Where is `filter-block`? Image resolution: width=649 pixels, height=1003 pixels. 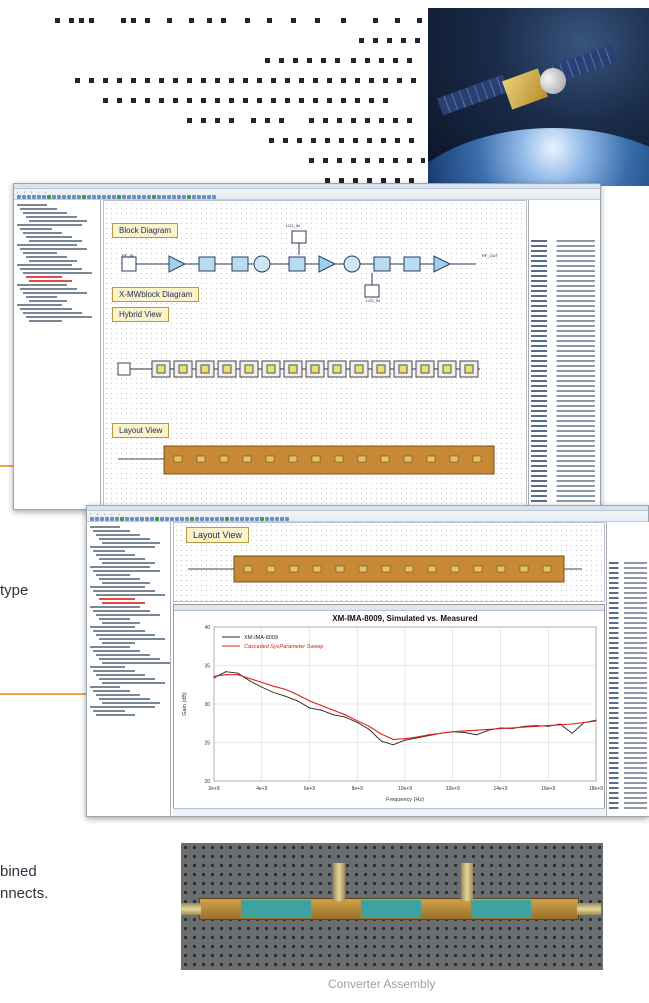 filter-block is located at coordinates (240, 264).